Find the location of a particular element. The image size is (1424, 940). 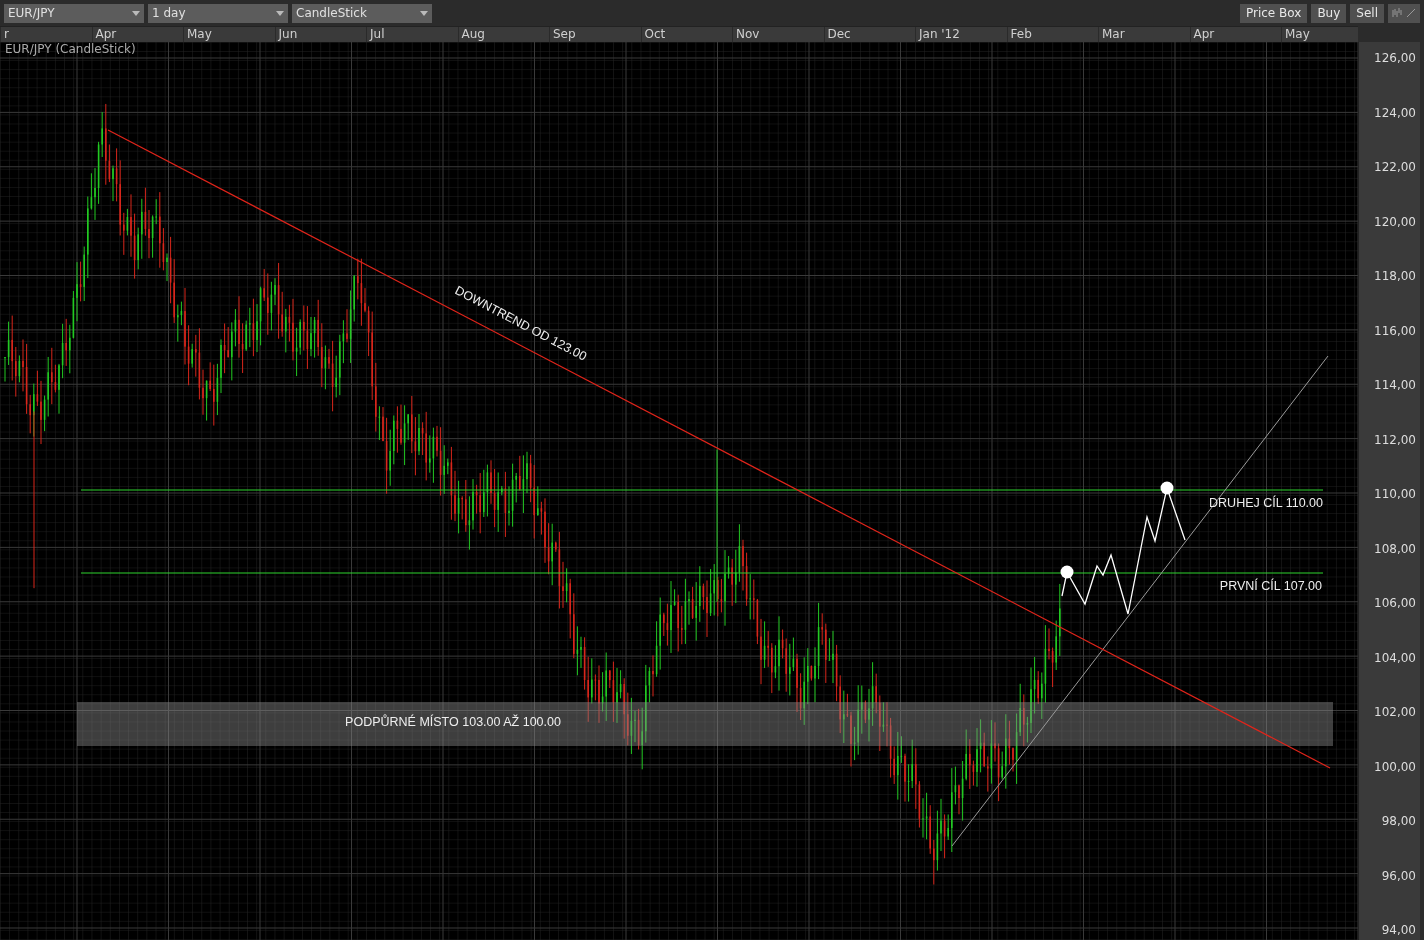

chart-title: EUR/JPY (CandleStick) is located at coordinates (70, 49).